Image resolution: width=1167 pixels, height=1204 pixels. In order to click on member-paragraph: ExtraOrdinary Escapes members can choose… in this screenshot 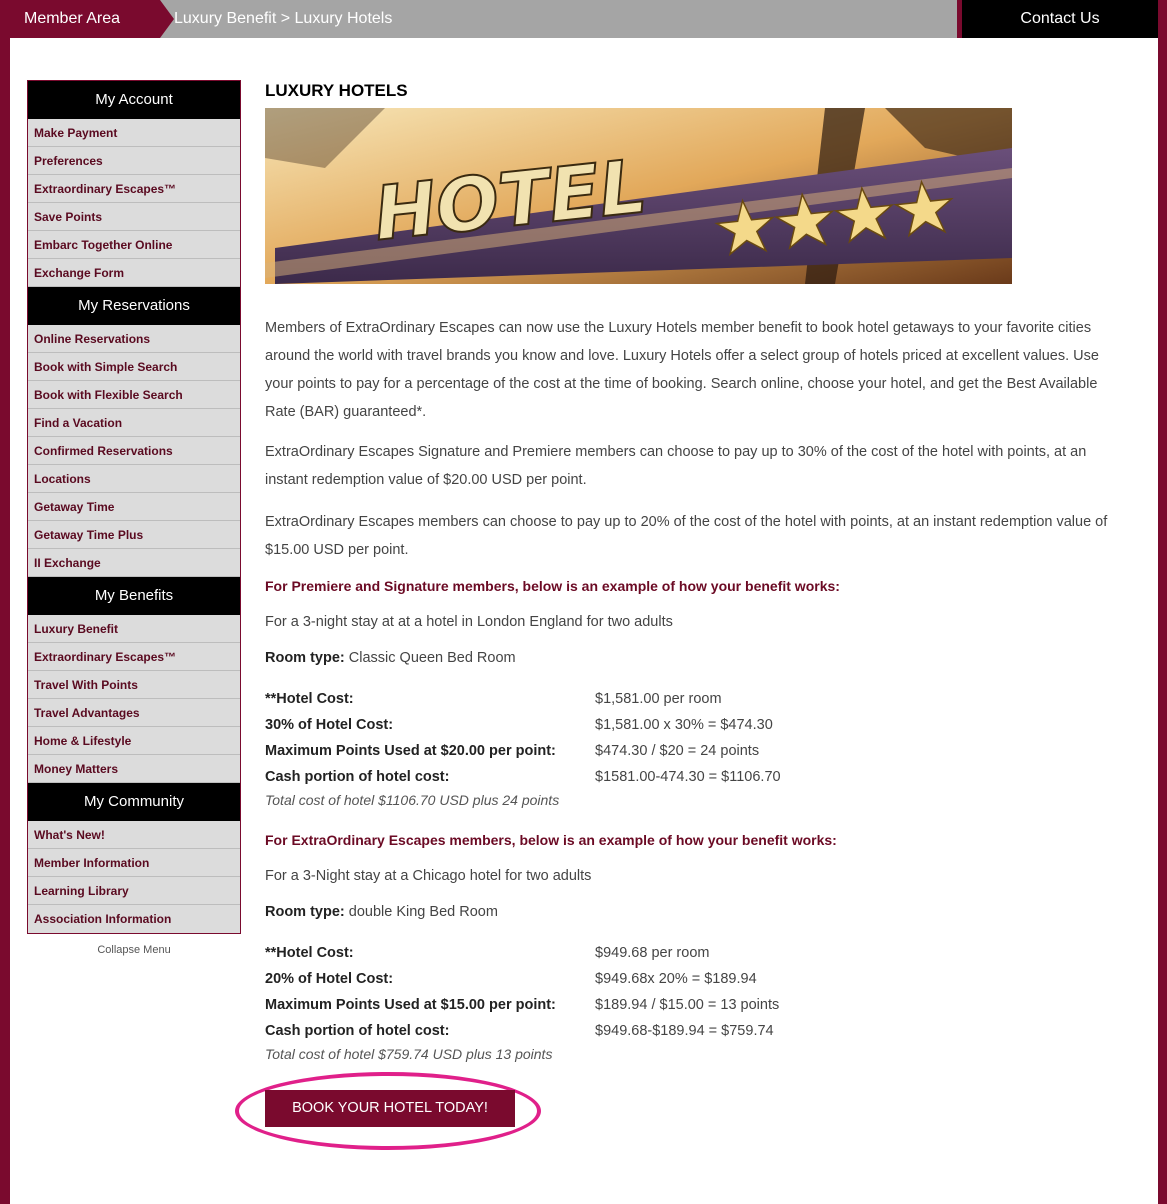, I will do `click(686, 536)`.